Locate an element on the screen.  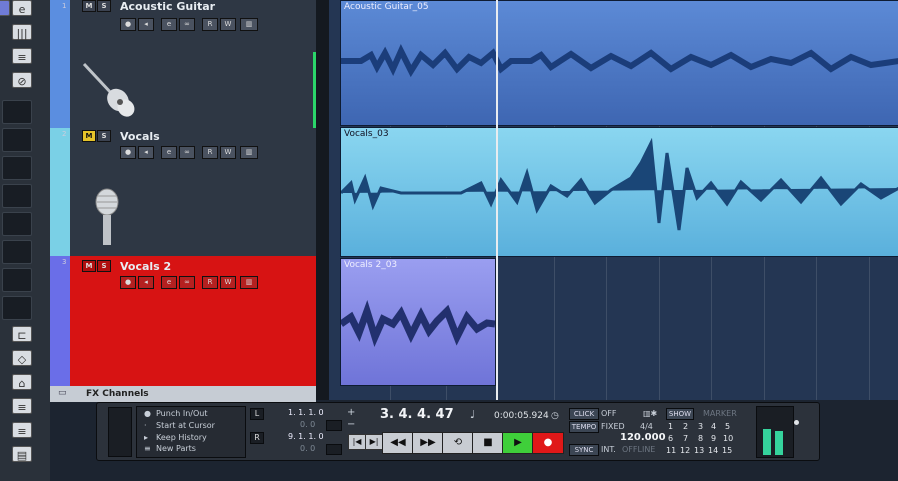
marker-button: 7 is located at coordinates (685, 438).